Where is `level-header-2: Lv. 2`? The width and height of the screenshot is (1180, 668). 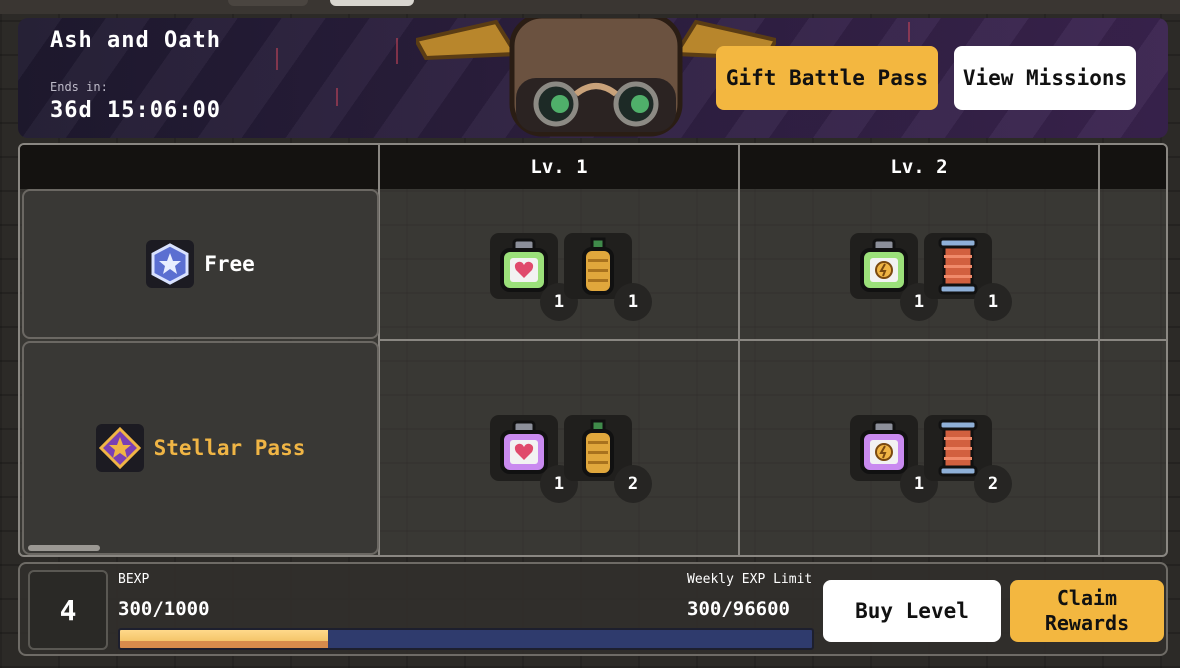
level-header-2: Lv. 2 is located at coordinates (919, 167).